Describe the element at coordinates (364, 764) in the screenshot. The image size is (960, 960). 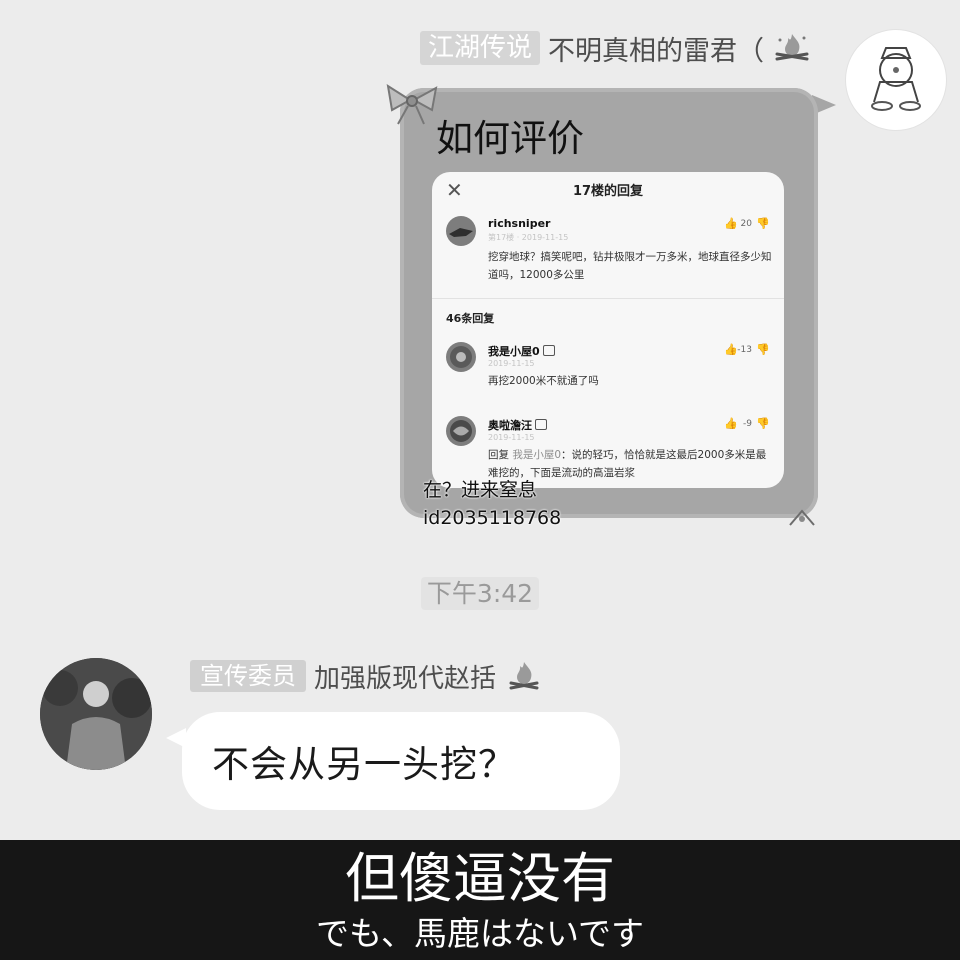
I see `message-text: 不会从另一头挖？` at that location.